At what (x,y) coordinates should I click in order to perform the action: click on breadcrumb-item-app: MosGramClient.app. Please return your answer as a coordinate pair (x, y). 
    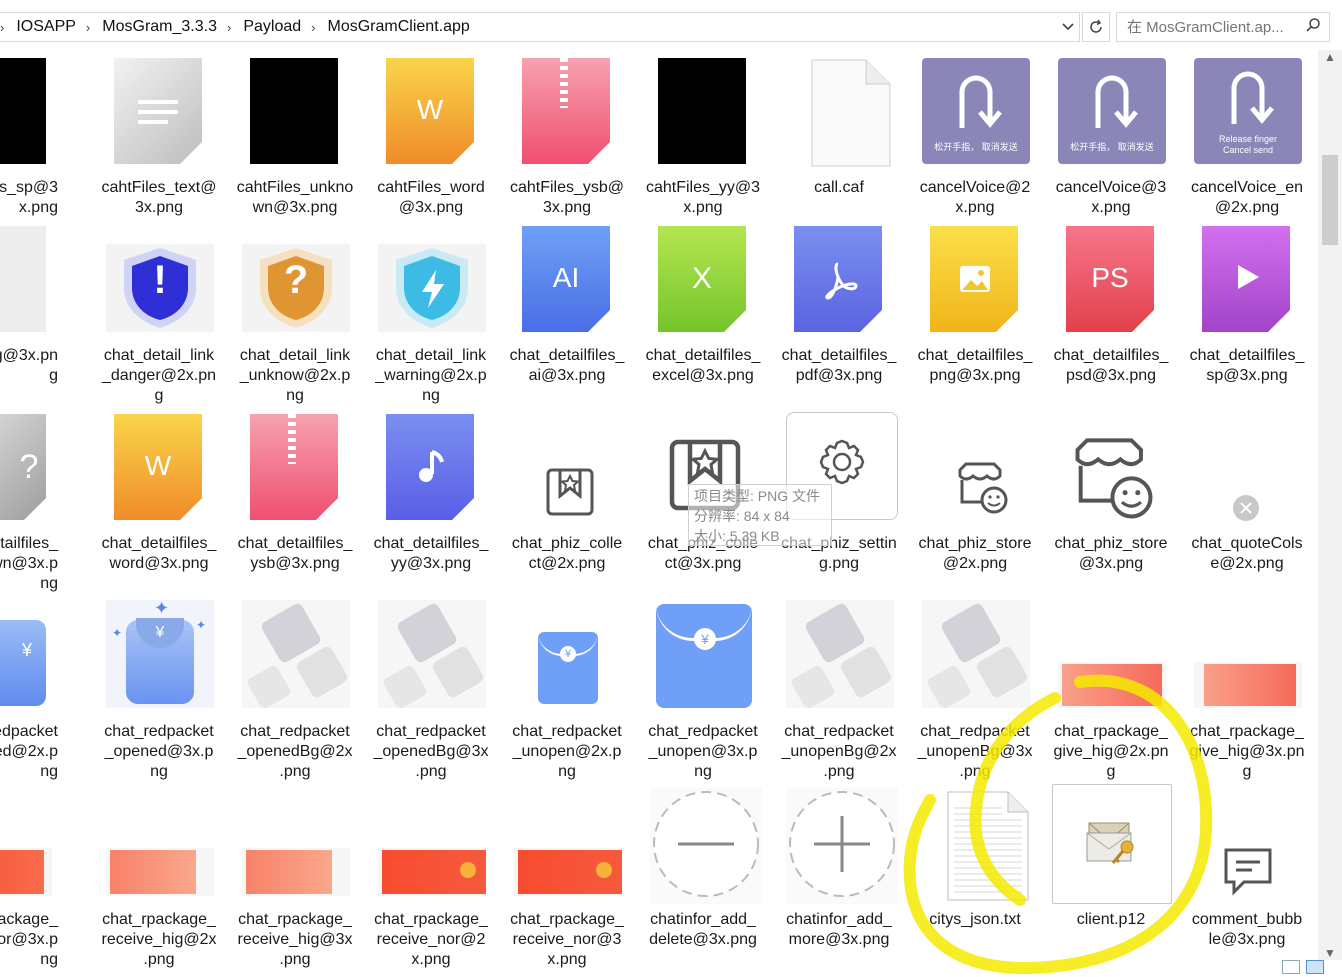
    Looking at the image, I should click on (399, 27).